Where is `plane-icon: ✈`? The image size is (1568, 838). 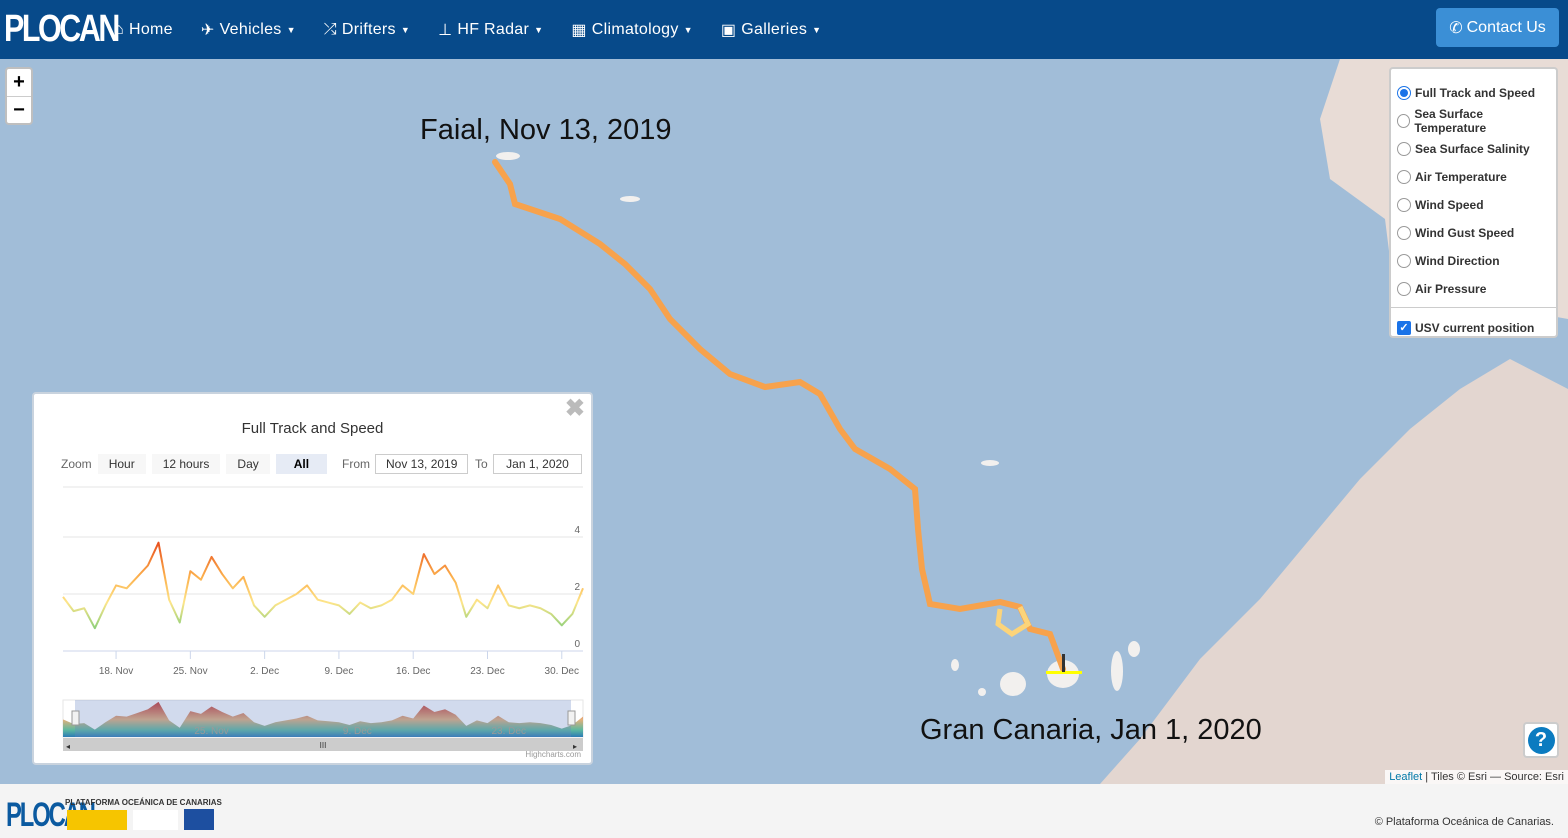 plane-icon: ✈ is located at coordinates (207, 30).